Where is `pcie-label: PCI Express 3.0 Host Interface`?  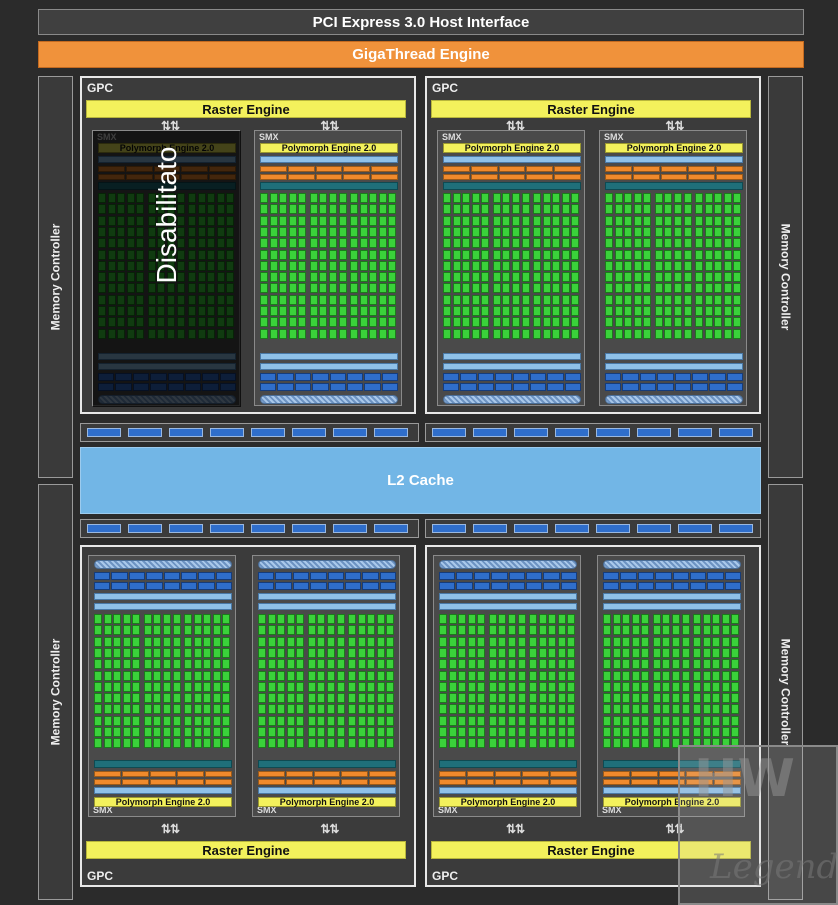
pcie-label: PCI Express 3.0 Host Interface is located at coordinates (421, 22).